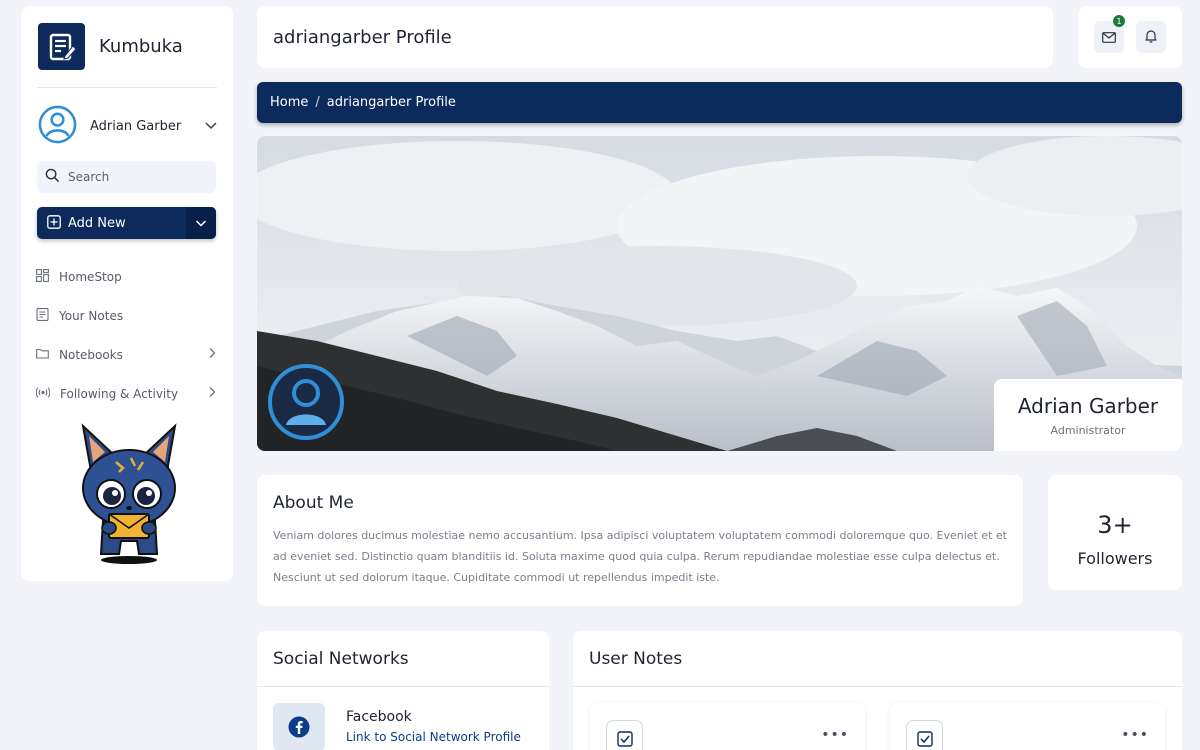 The width and height of the screenshot is (1200, 750). What do you see at coordinates (1115, 525) in the screenshot?
I see `followers-count: 3+` at bounding box center [1115, 525].